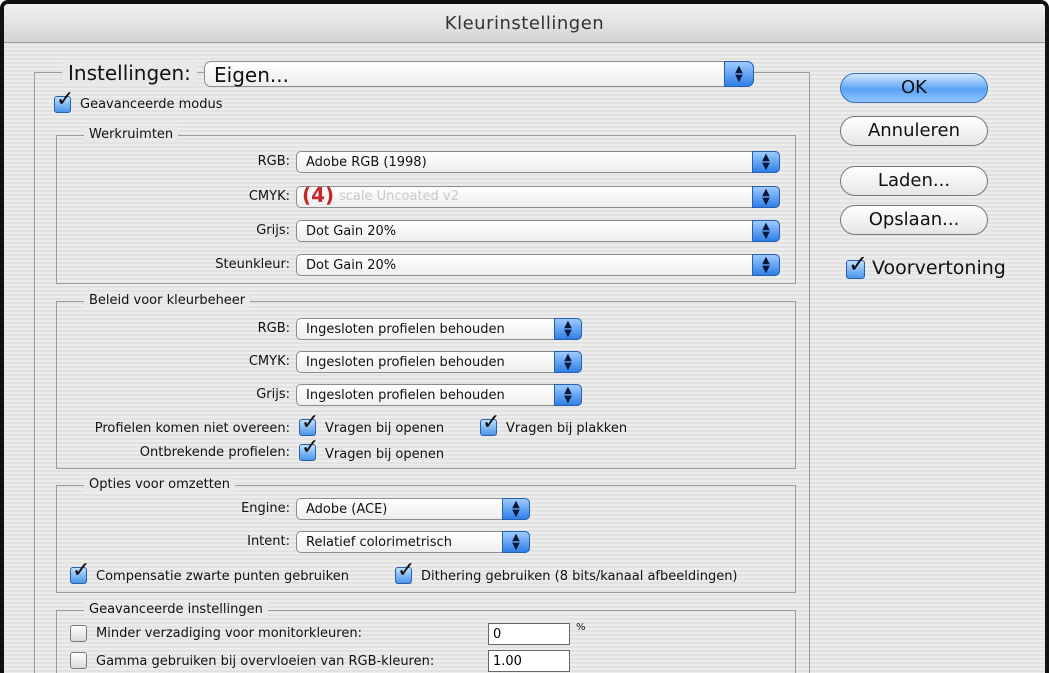  Describe the element at coordinates (529, 661) in the screenshot. I see `gamma-input: 1.00` at that location.